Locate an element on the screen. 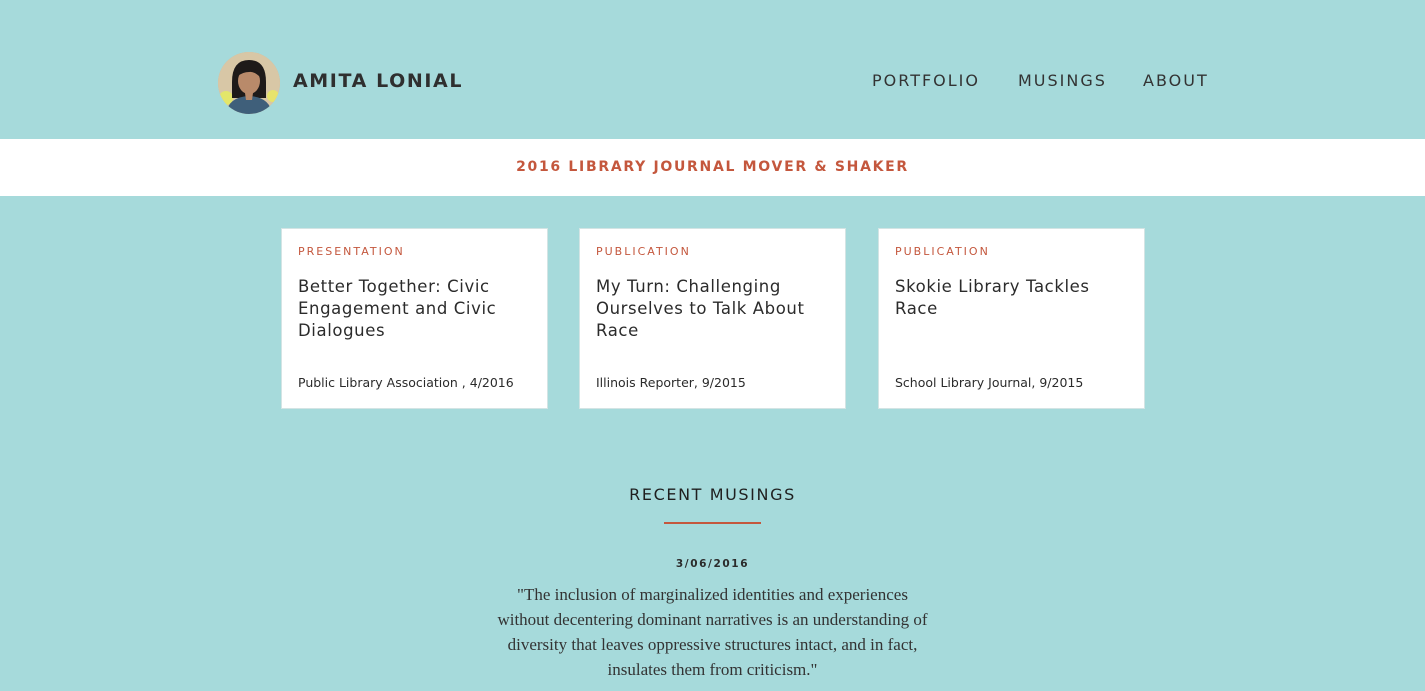 This screenshot has width=1425, height=691. card-source: Illinois Reporter, 9/2015 is located at coordinates (671, 382).